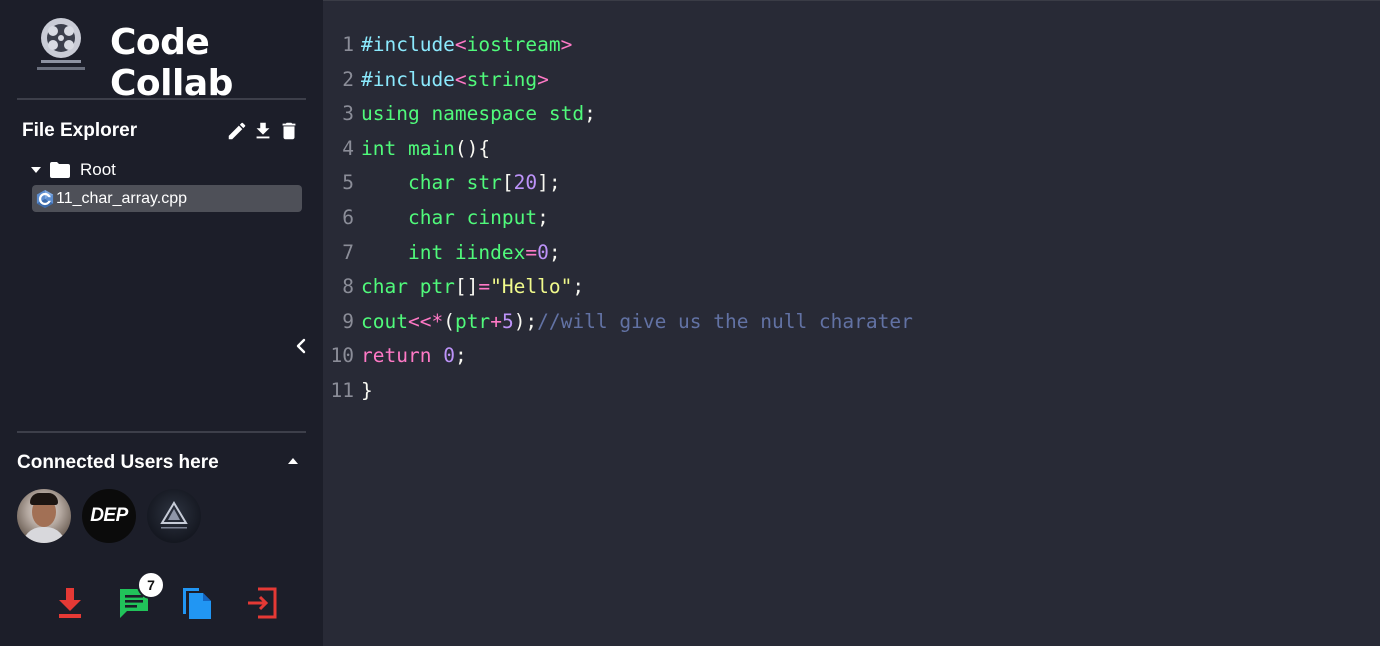 This screenshot has width=1380, height=646. Describe the element at coordinates (525, 183) in the screenshot. I see `code-token: 20` at that location.